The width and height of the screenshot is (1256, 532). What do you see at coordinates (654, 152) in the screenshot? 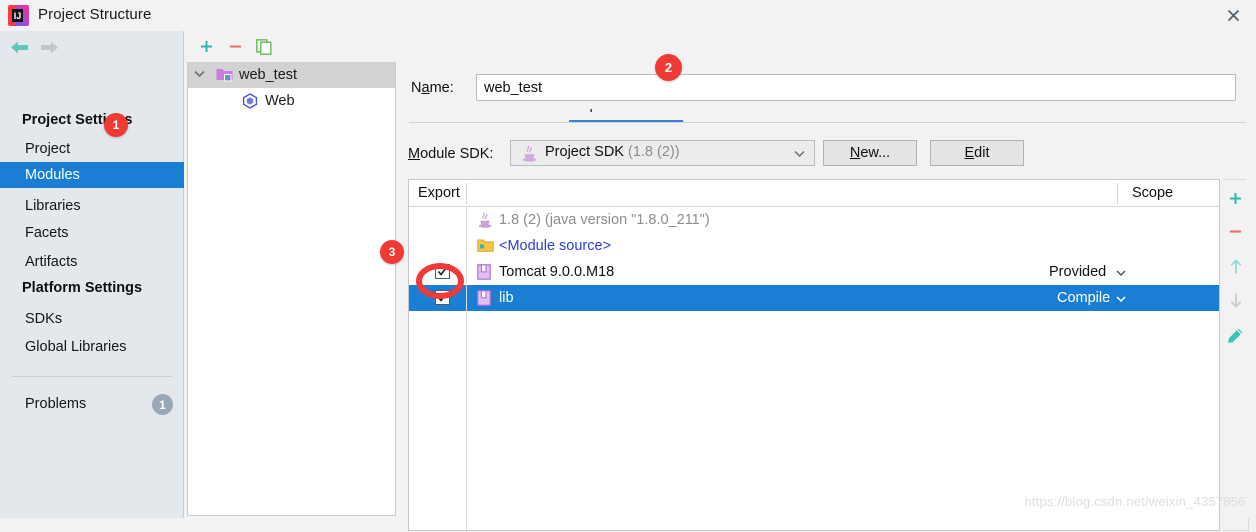
I see `module-sdk-value-detail: (1.8 (2))` at bounding box center [654, 152].